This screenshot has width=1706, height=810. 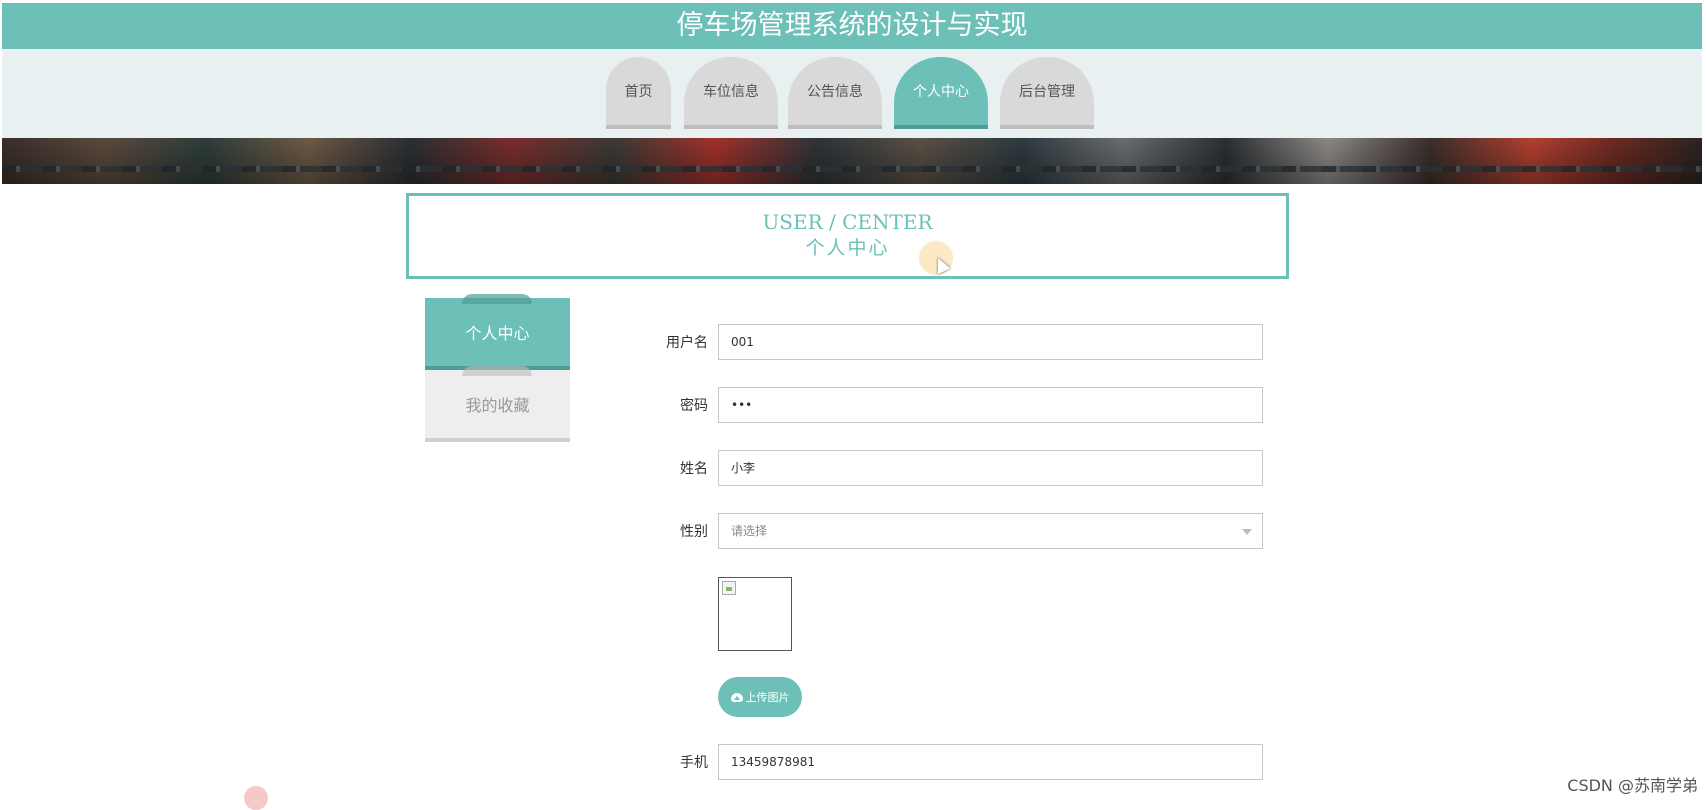 What do you see at coordinates (694, 469) in the screenshot?
I see `name-label: 姓名` at bounding box center [694, 469].